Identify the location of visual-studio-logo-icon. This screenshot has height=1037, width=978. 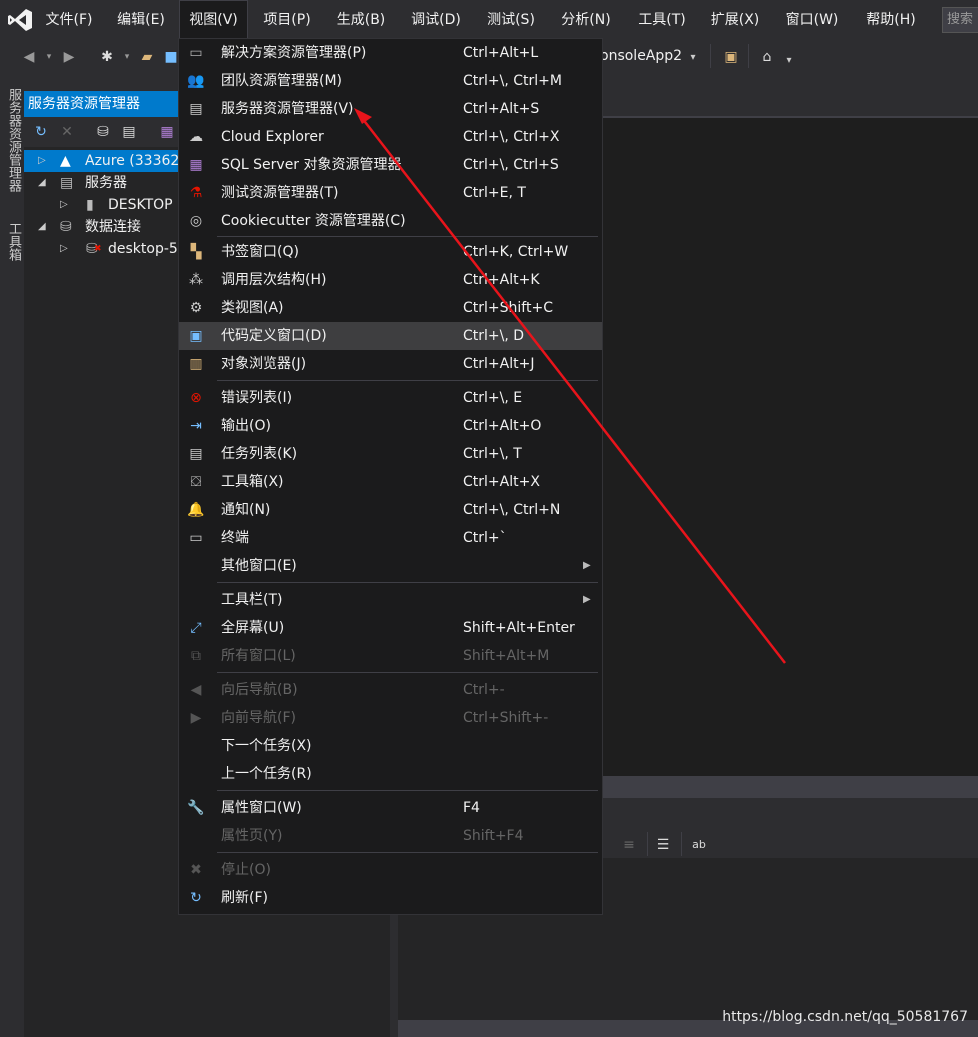
(20, 20).